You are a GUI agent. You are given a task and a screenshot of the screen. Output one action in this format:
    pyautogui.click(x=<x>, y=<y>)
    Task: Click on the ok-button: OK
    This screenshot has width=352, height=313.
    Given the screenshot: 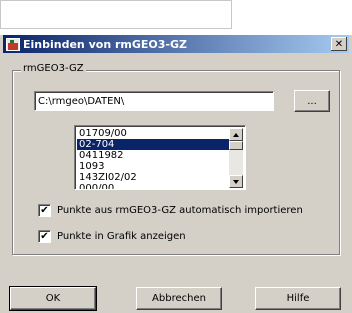 What is the action you would take?
    pyautogui.click(x=53, y=298)
    